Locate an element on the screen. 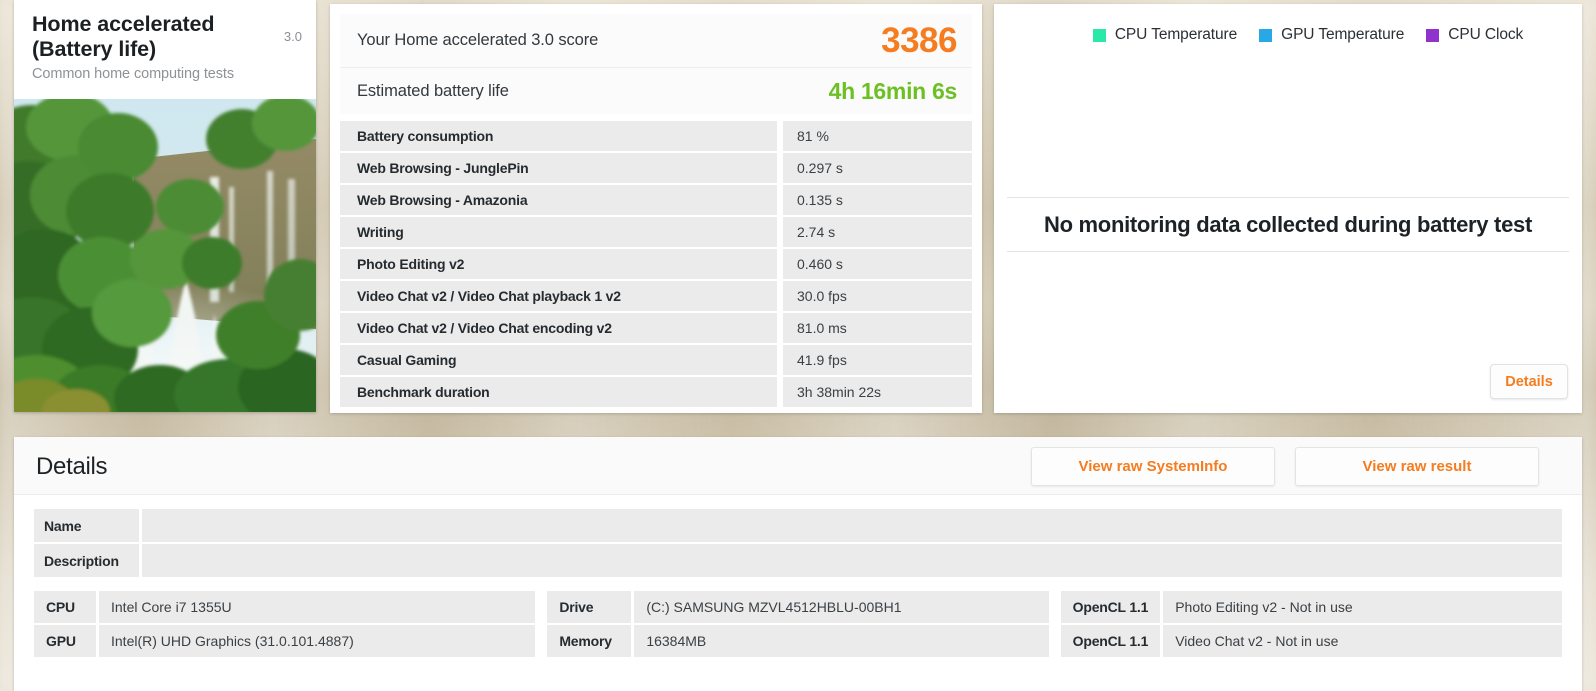 This screenshot has height=691, width=1596. table-row: OpenCL 1.1 Photo Editing v2 - Not in use is located at coordinates (1311, 607).